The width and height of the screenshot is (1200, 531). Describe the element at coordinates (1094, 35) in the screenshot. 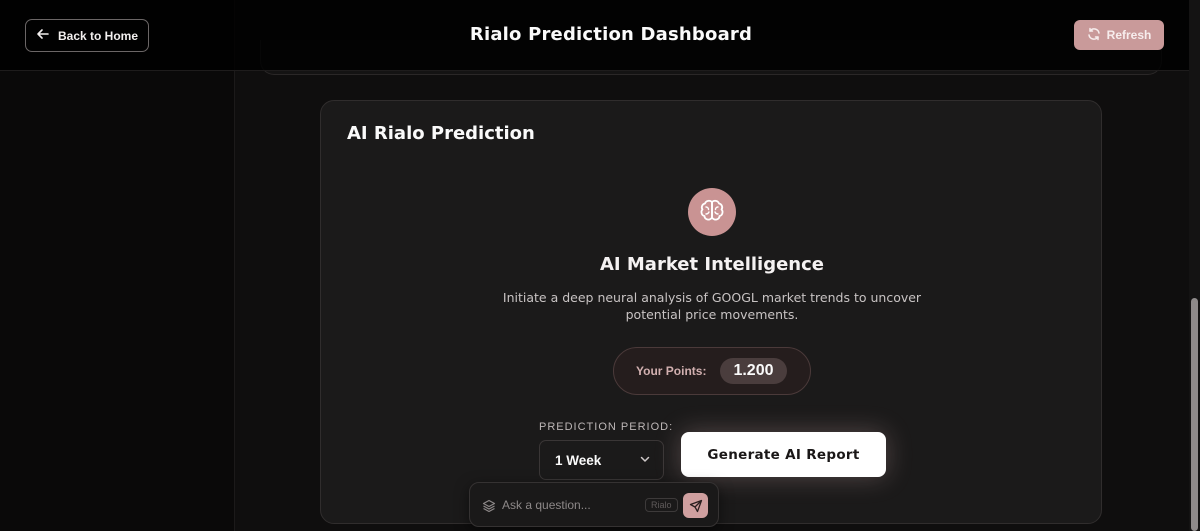

I see `refresh-icon` at that location.